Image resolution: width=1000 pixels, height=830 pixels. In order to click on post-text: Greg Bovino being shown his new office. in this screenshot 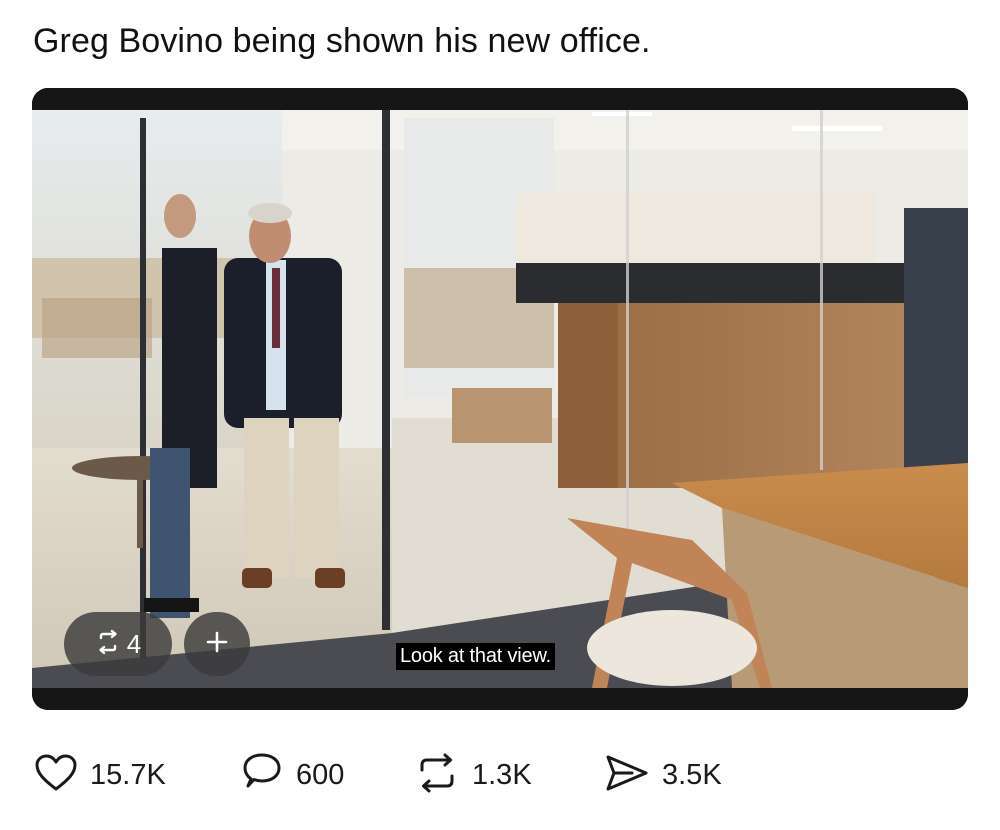, I will do `click(342, 41)`.